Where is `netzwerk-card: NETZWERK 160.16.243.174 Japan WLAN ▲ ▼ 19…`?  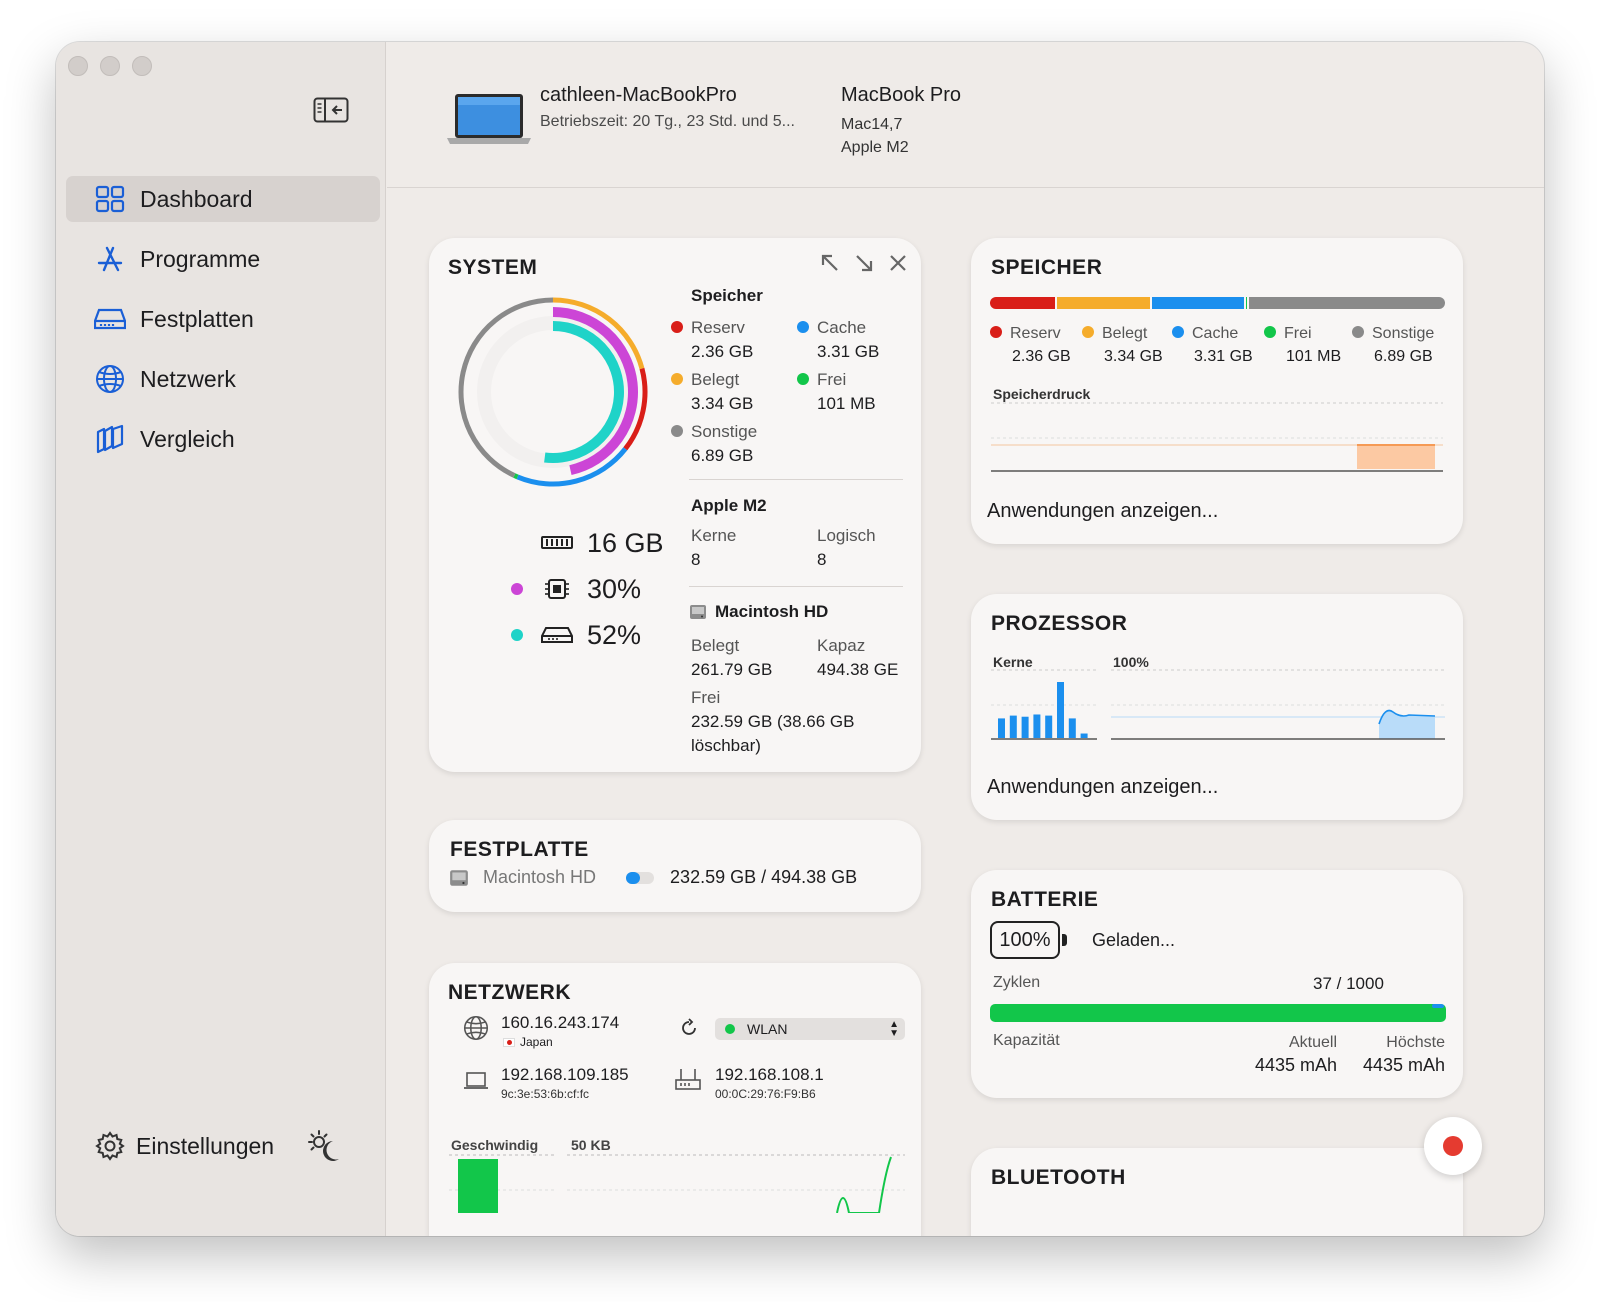 netzwerk-card: NETZWERK 160.16.243.174 Japan WLAN ▲ ▼ 19… is located at coordinates (675, 1099).